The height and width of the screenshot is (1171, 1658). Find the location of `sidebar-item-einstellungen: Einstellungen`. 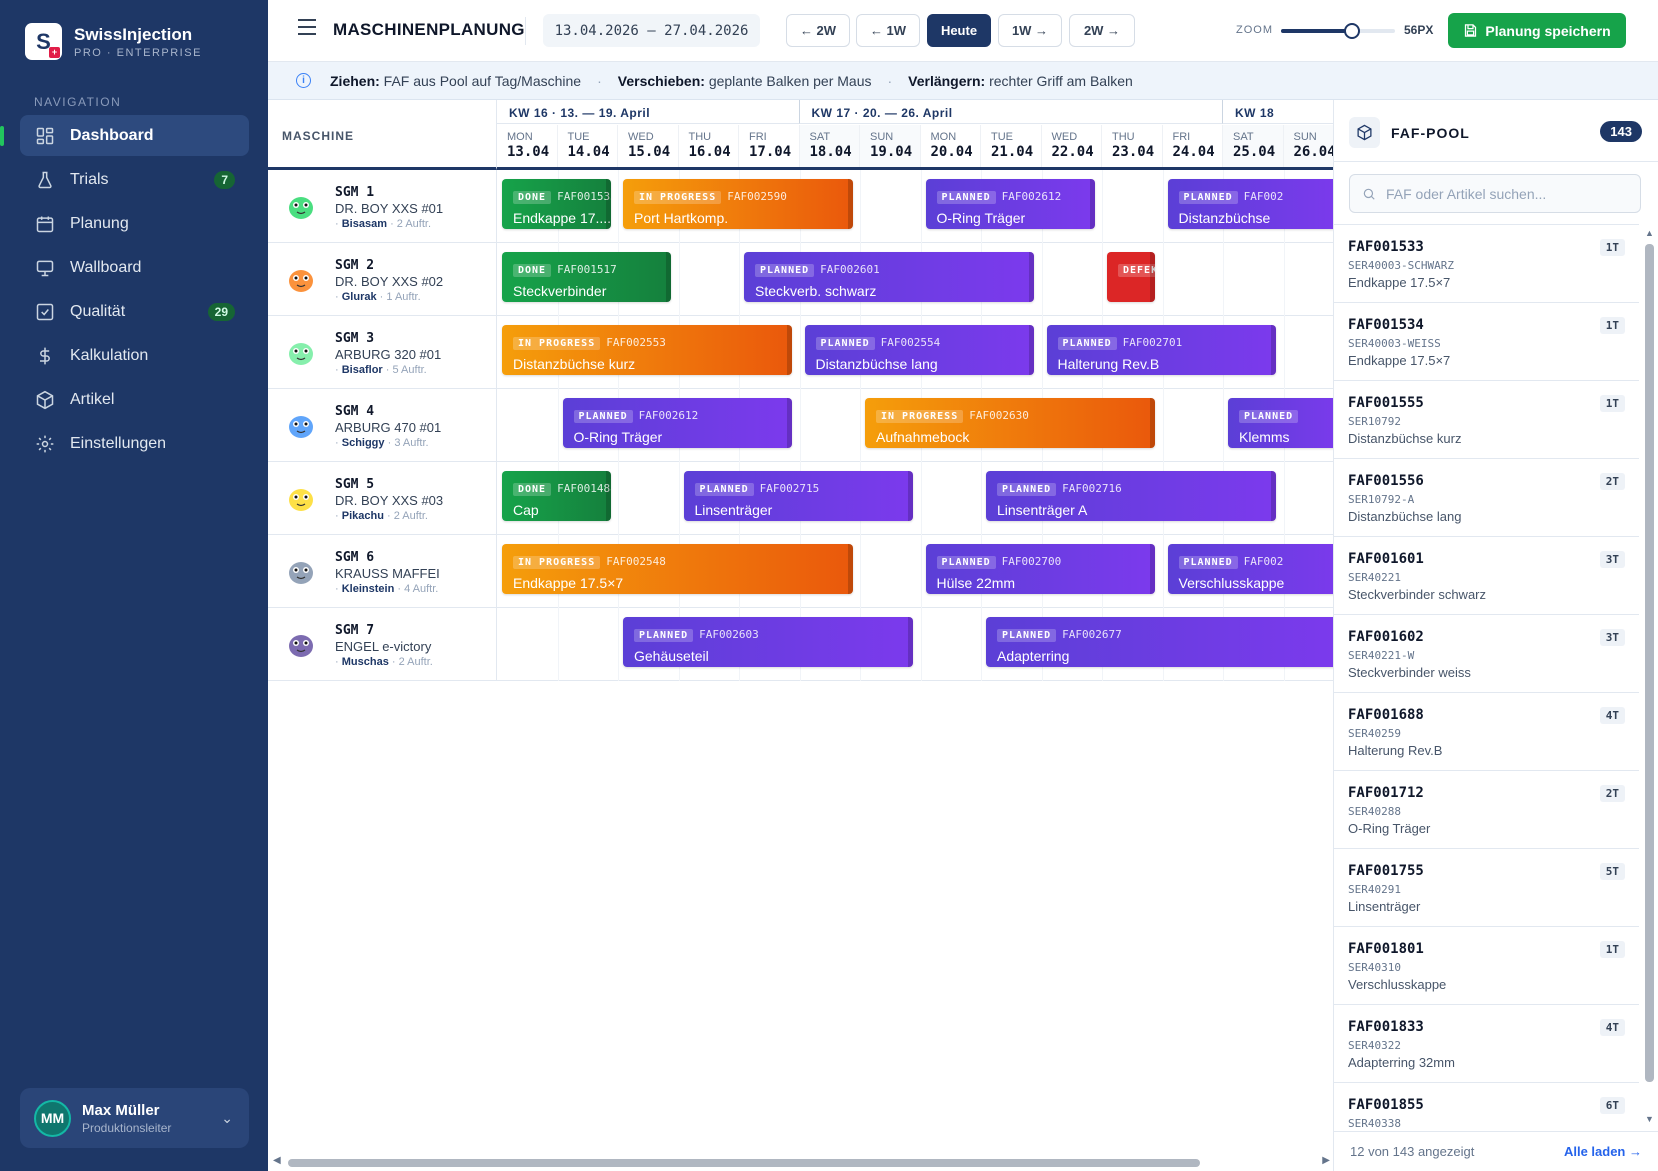

sidebar-item-einstellungen: Einstellungen is located at coordinates (134, 443).